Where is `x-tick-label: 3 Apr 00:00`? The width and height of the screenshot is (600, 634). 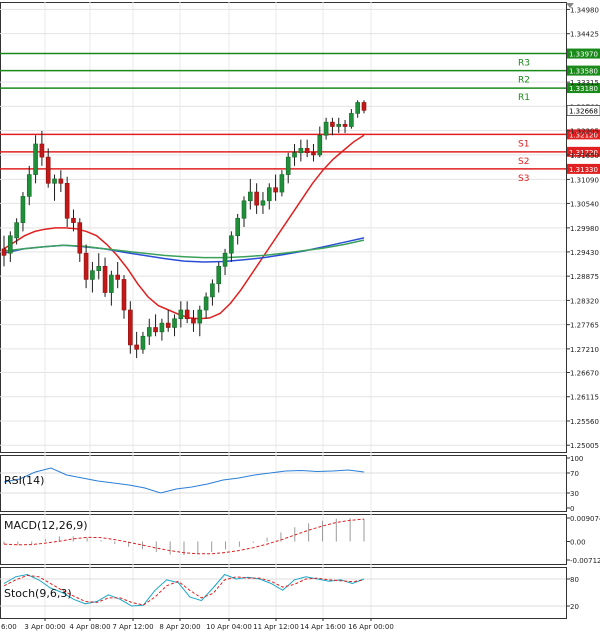
x-tick-label: 3 Apr 00:00 is located at coordinates (44, 627).